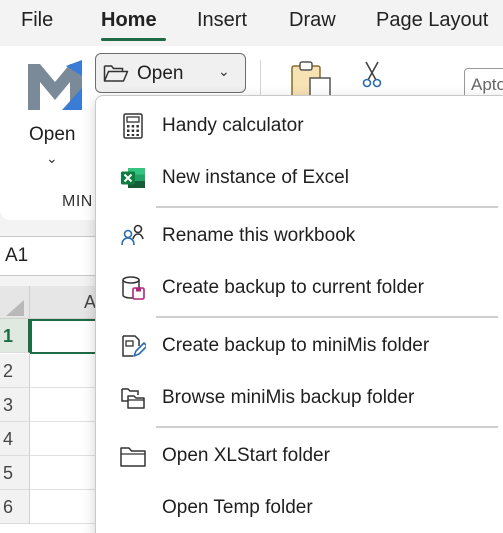 The height and width of the screenshot is (533, 503). What do you see at coordinates (8, 507) in the screenshot?
I see `row-number: 6` at bounding box center [8, 507].